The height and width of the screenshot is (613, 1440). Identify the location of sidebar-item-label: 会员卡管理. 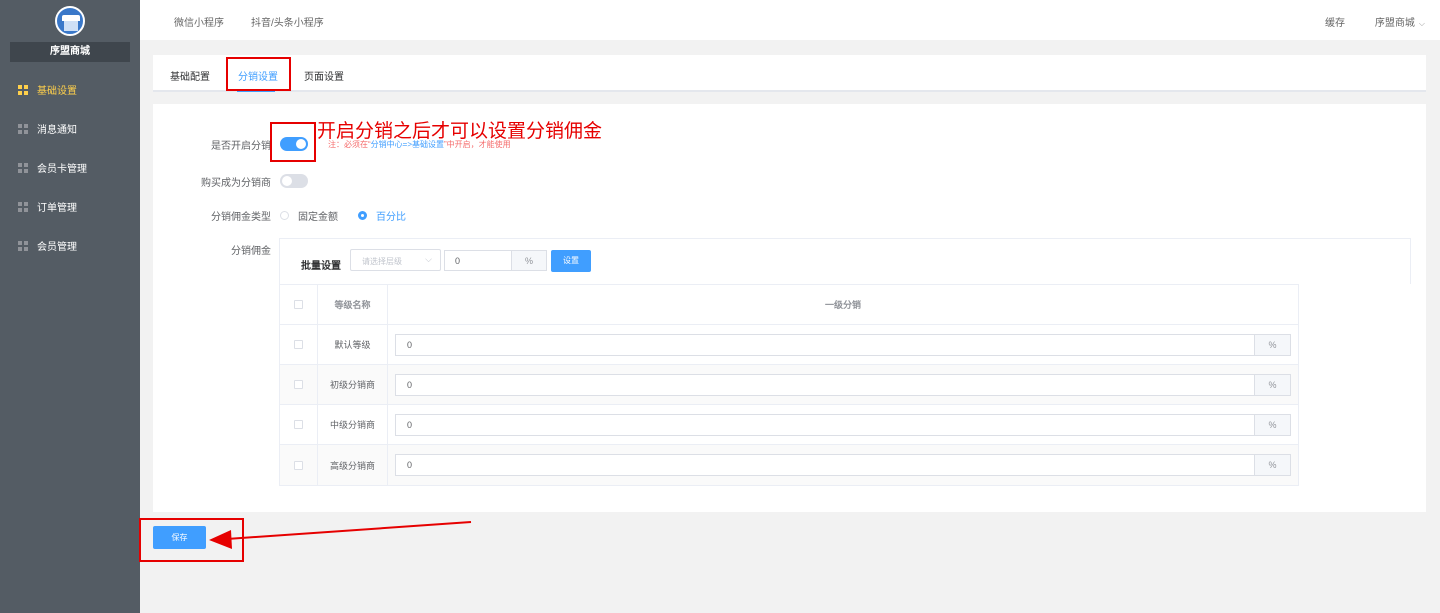
(62, 169).